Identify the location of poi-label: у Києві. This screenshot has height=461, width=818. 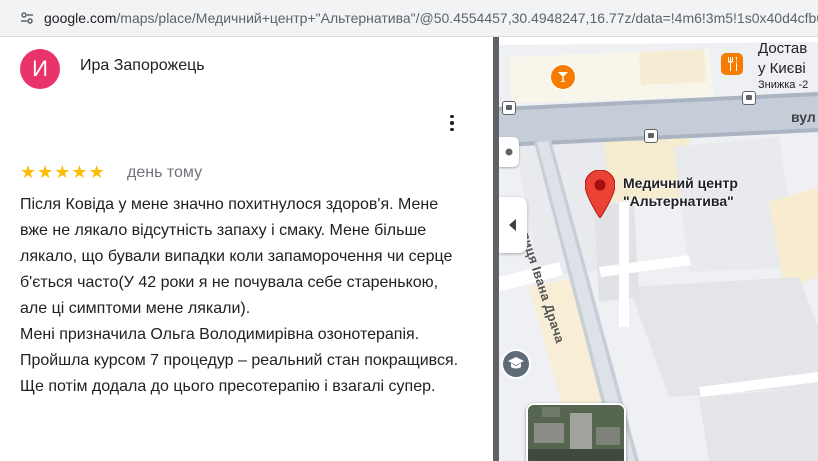
(782, 68).